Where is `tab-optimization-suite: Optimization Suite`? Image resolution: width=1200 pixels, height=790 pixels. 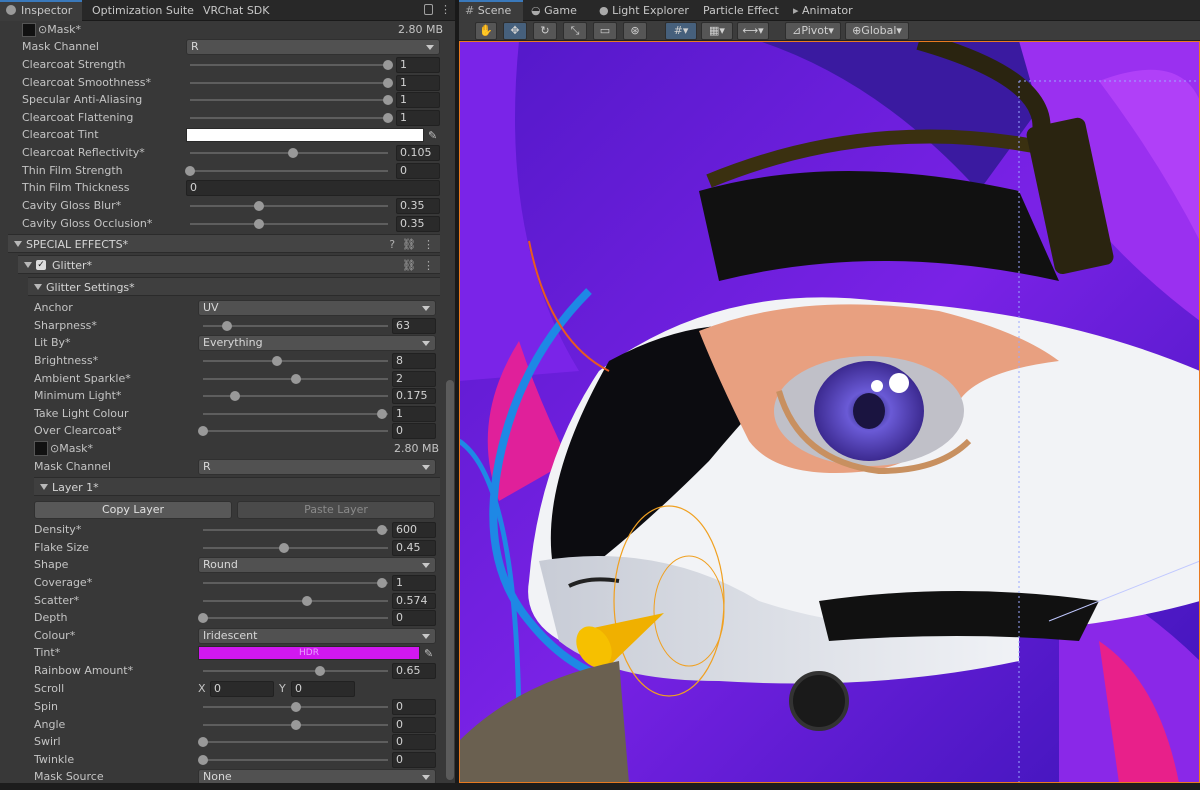
tab-optimization-suite: Optimization Suite is located at coordinates (140, 10).